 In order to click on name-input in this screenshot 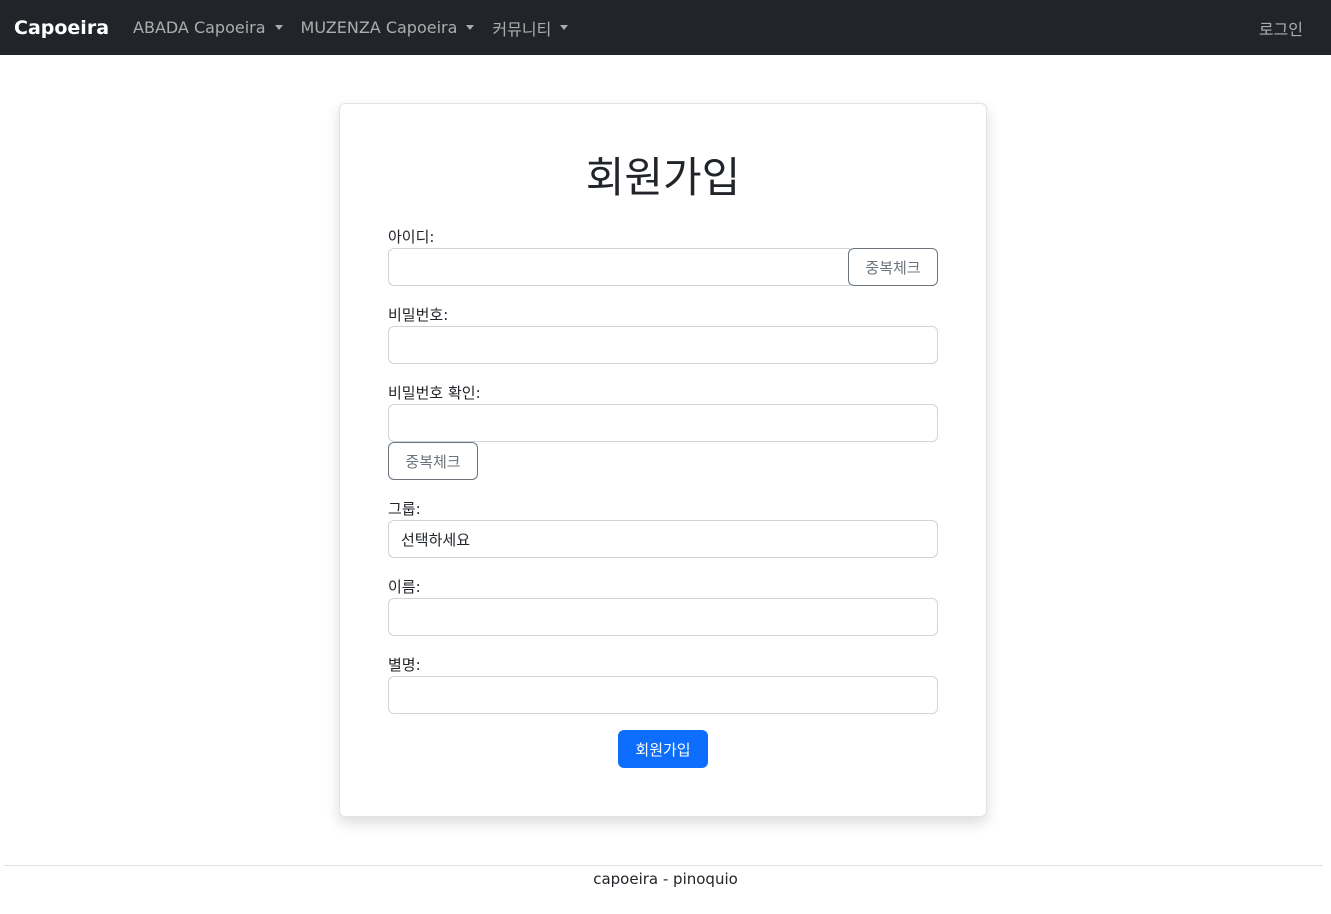, I will do `click(663, 617)`.